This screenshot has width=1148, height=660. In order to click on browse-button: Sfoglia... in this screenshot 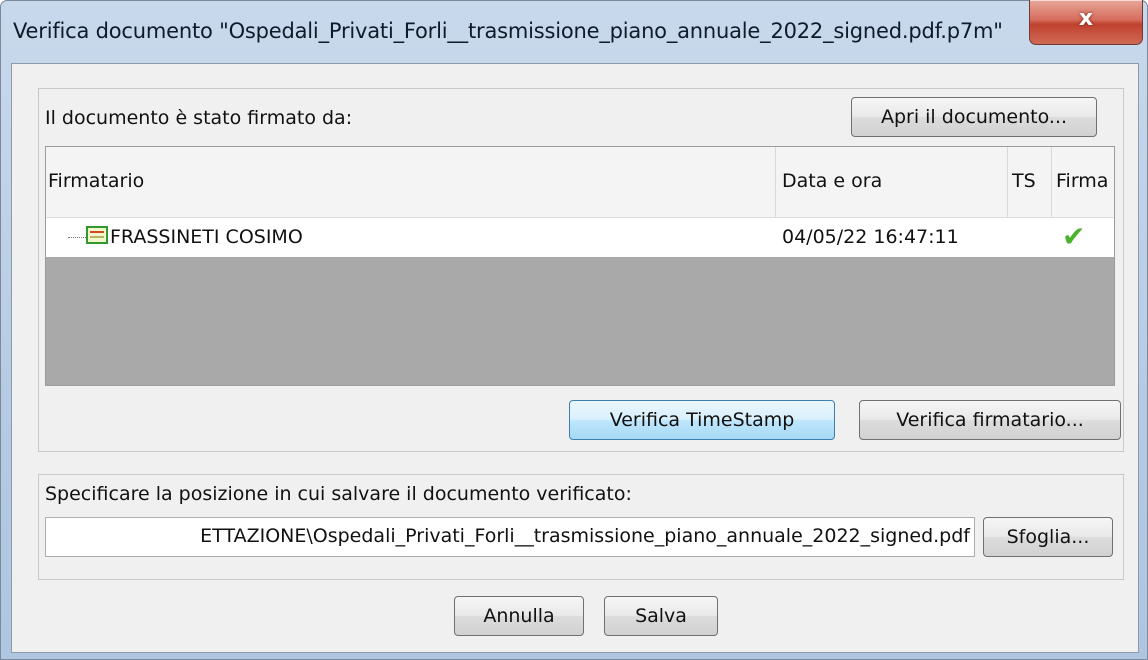, I will do `click(1048, 537)`.